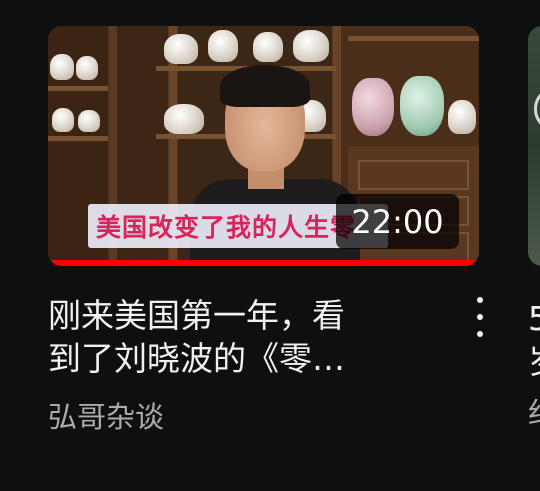 This screenshot has width=540, height=491. Describe the element at coordinates (534, 361) in the screenshot. I see `next-video-title-line: 岁` at that location.